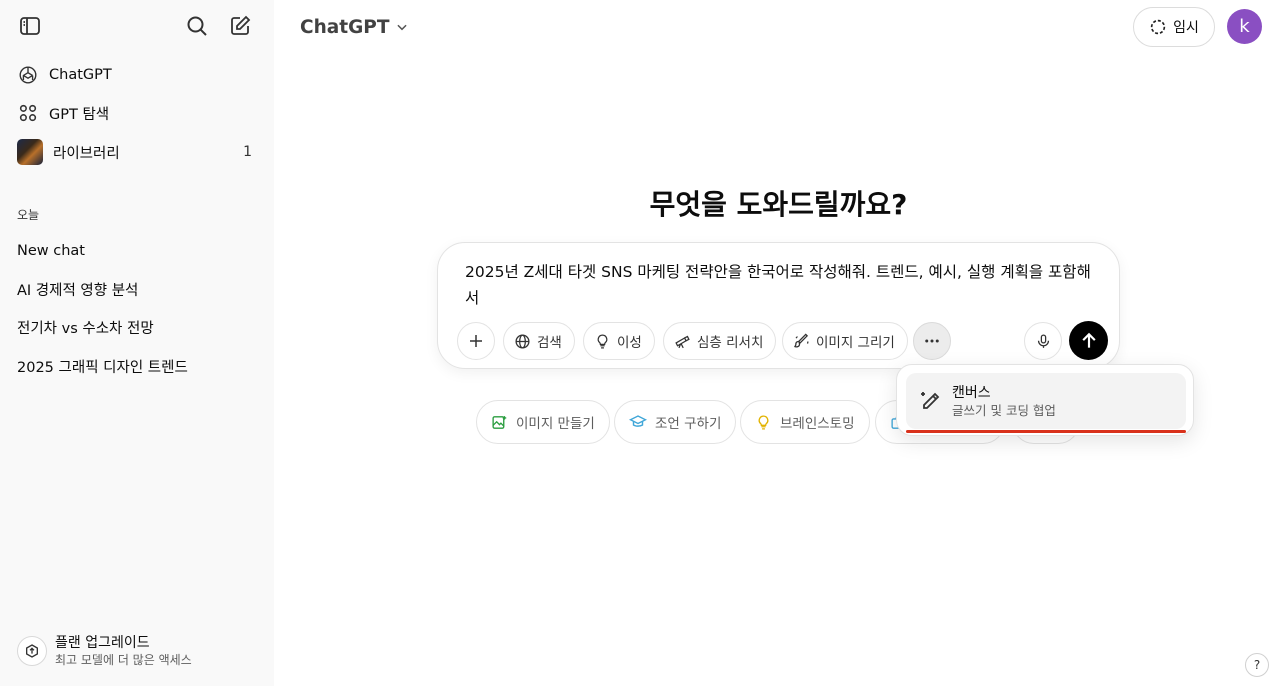 This screenshot has width=1280, height=686. I want to click on upgrade-subtitle: 최고 모델에 더 많은 액세스, so click(123, 660).